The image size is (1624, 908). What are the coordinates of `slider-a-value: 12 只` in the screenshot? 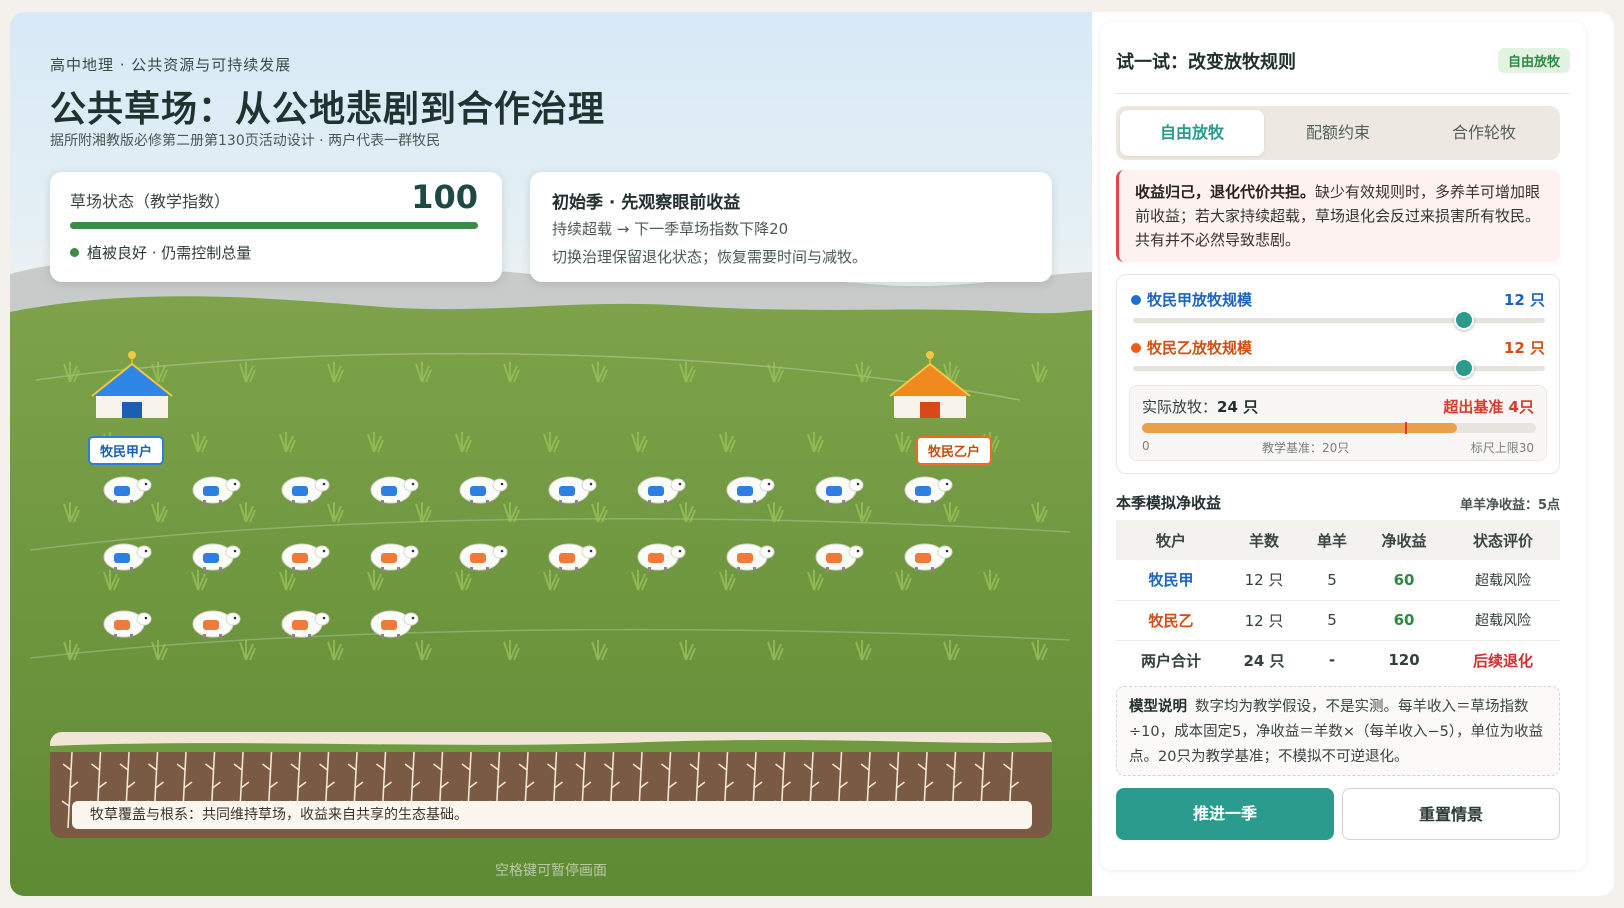 It's located at (1524, 300).